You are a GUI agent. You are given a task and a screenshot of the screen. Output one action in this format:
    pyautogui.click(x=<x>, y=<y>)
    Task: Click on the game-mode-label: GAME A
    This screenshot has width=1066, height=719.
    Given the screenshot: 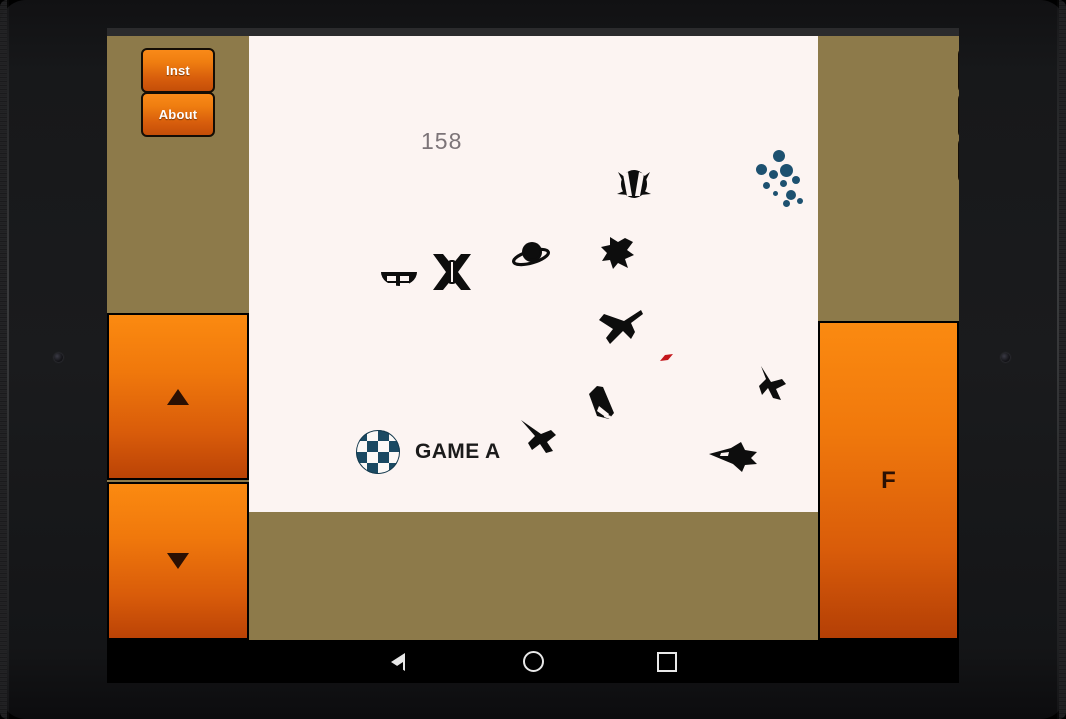 What is the action you would take?
    pyautogui.click(x=458, y=451)
    